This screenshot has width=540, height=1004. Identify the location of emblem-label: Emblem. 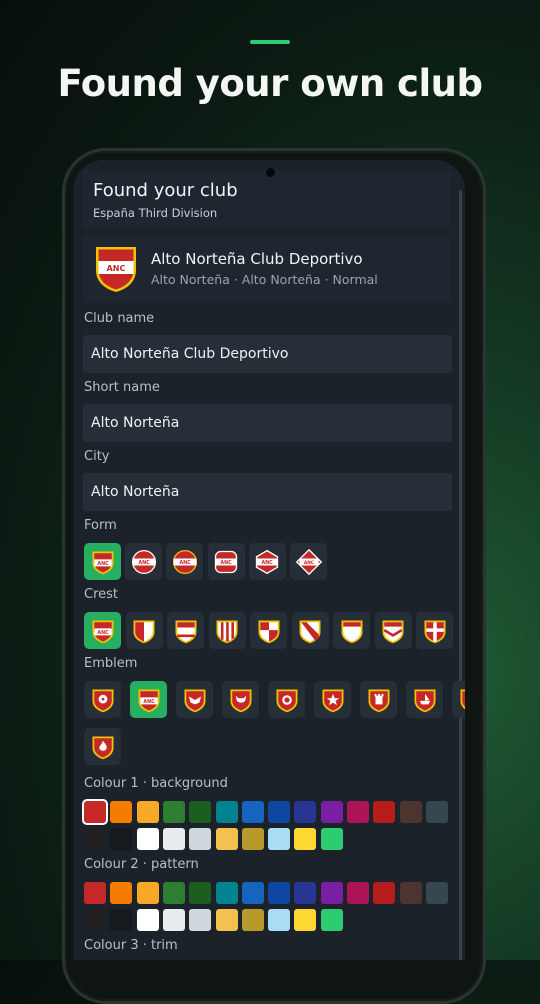
(110, 663).